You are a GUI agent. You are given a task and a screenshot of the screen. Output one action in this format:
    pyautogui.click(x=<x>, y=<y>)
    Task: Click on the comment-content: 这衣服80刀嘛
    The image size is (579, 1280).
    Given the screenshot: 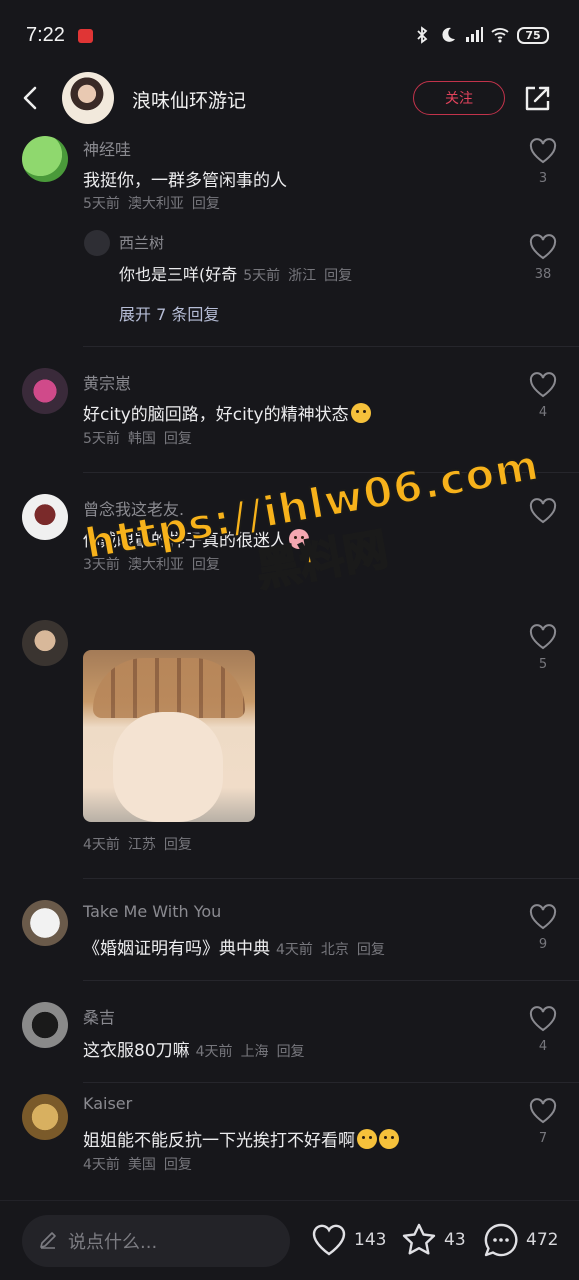 What is the action you would take?
    pyautogui.click(x=136, y=1051)
    